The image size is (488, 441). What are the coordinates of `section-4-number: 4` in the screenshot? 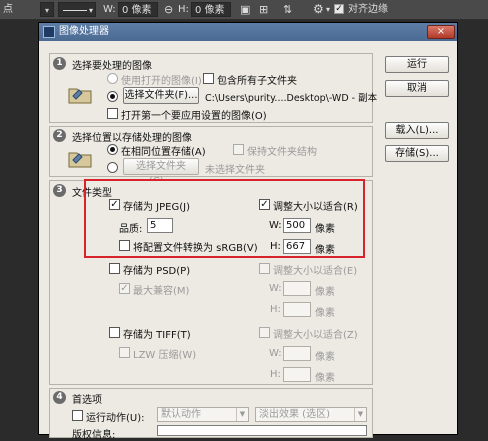 It's located at (59, 397).